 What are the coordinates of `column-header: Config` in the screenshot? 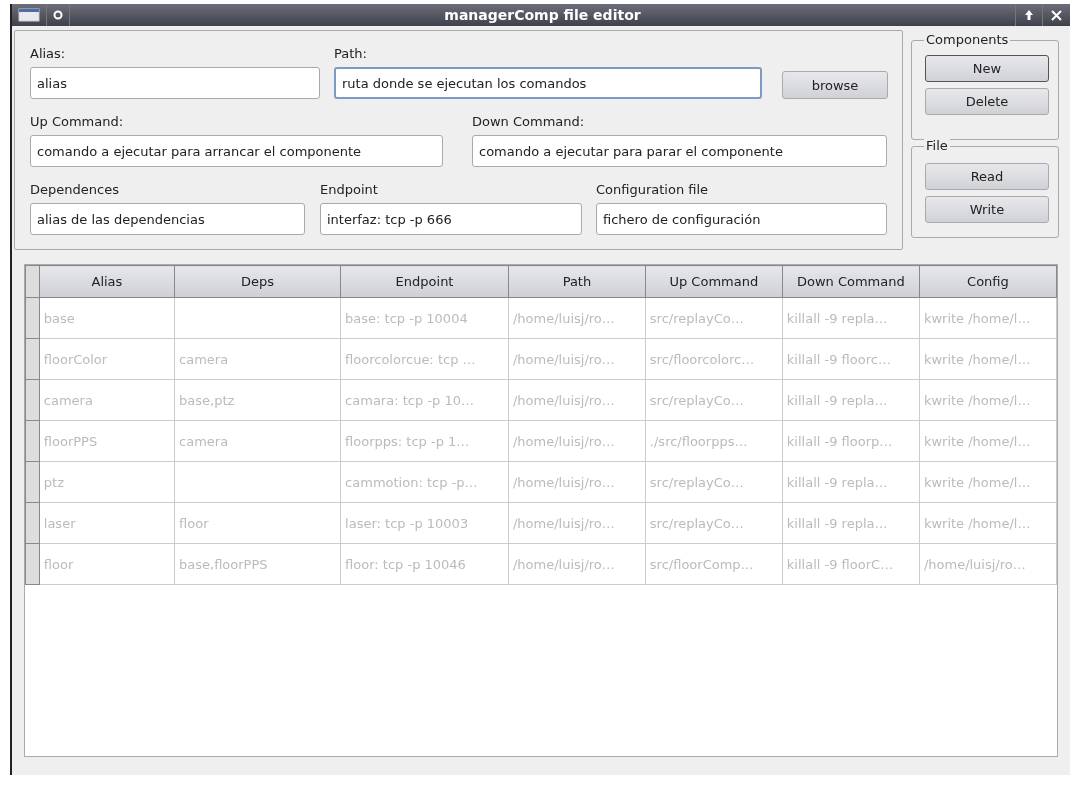 It's located at (988, 281).